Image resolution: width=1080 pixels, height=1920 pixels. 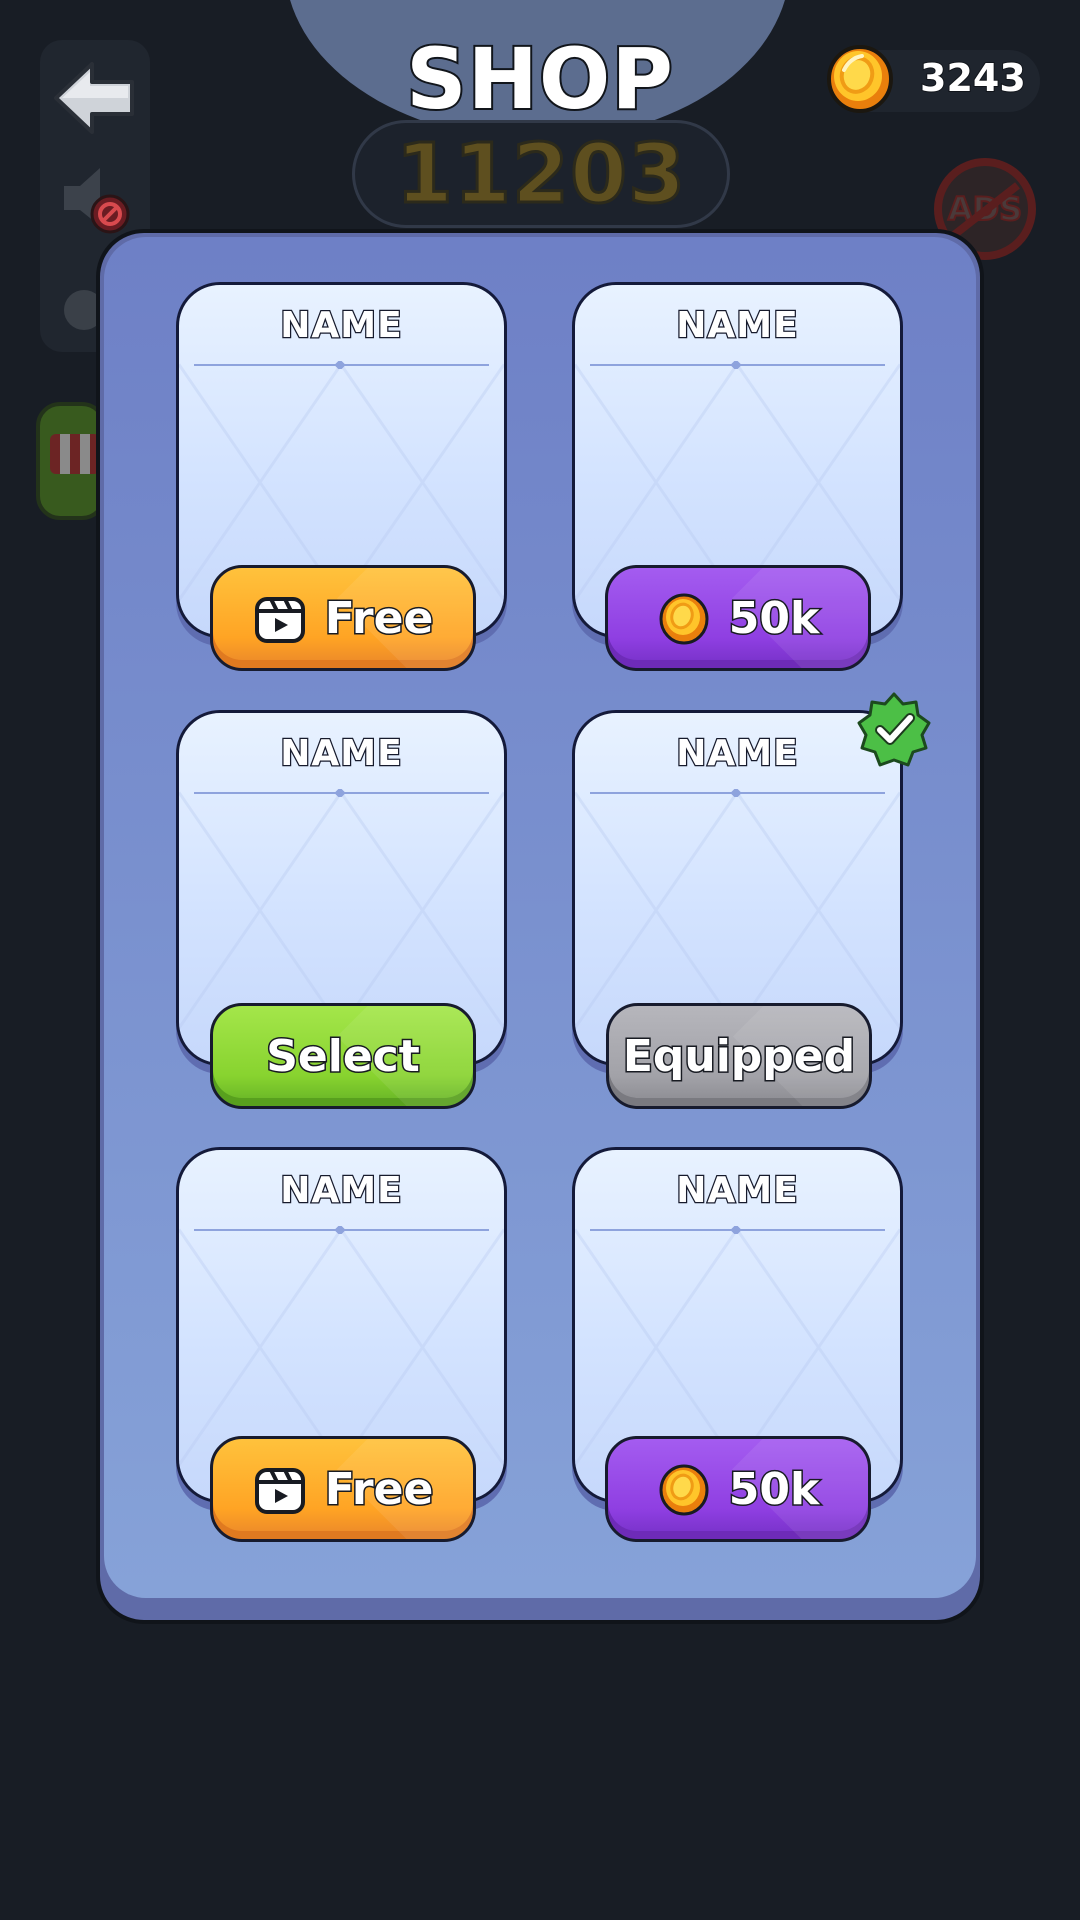 I want to click on equipped-button: Equipped, so click(x=739, y=1056).